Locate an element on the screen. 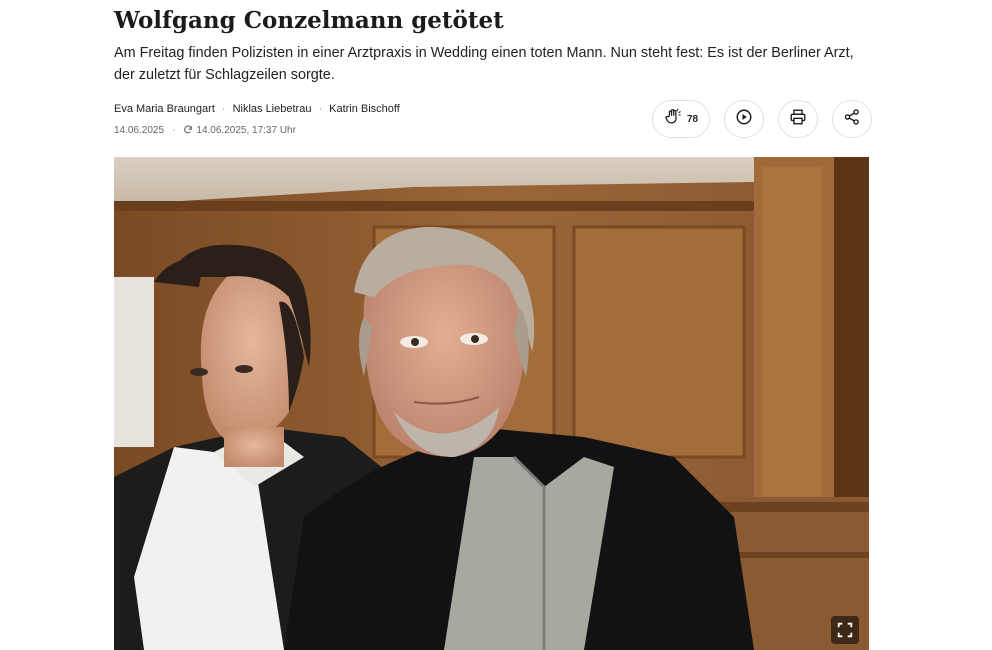 The width and height of the screenshot is (992, 650). author-link: Katrin Bischoff is located at coordinates (364, 109).